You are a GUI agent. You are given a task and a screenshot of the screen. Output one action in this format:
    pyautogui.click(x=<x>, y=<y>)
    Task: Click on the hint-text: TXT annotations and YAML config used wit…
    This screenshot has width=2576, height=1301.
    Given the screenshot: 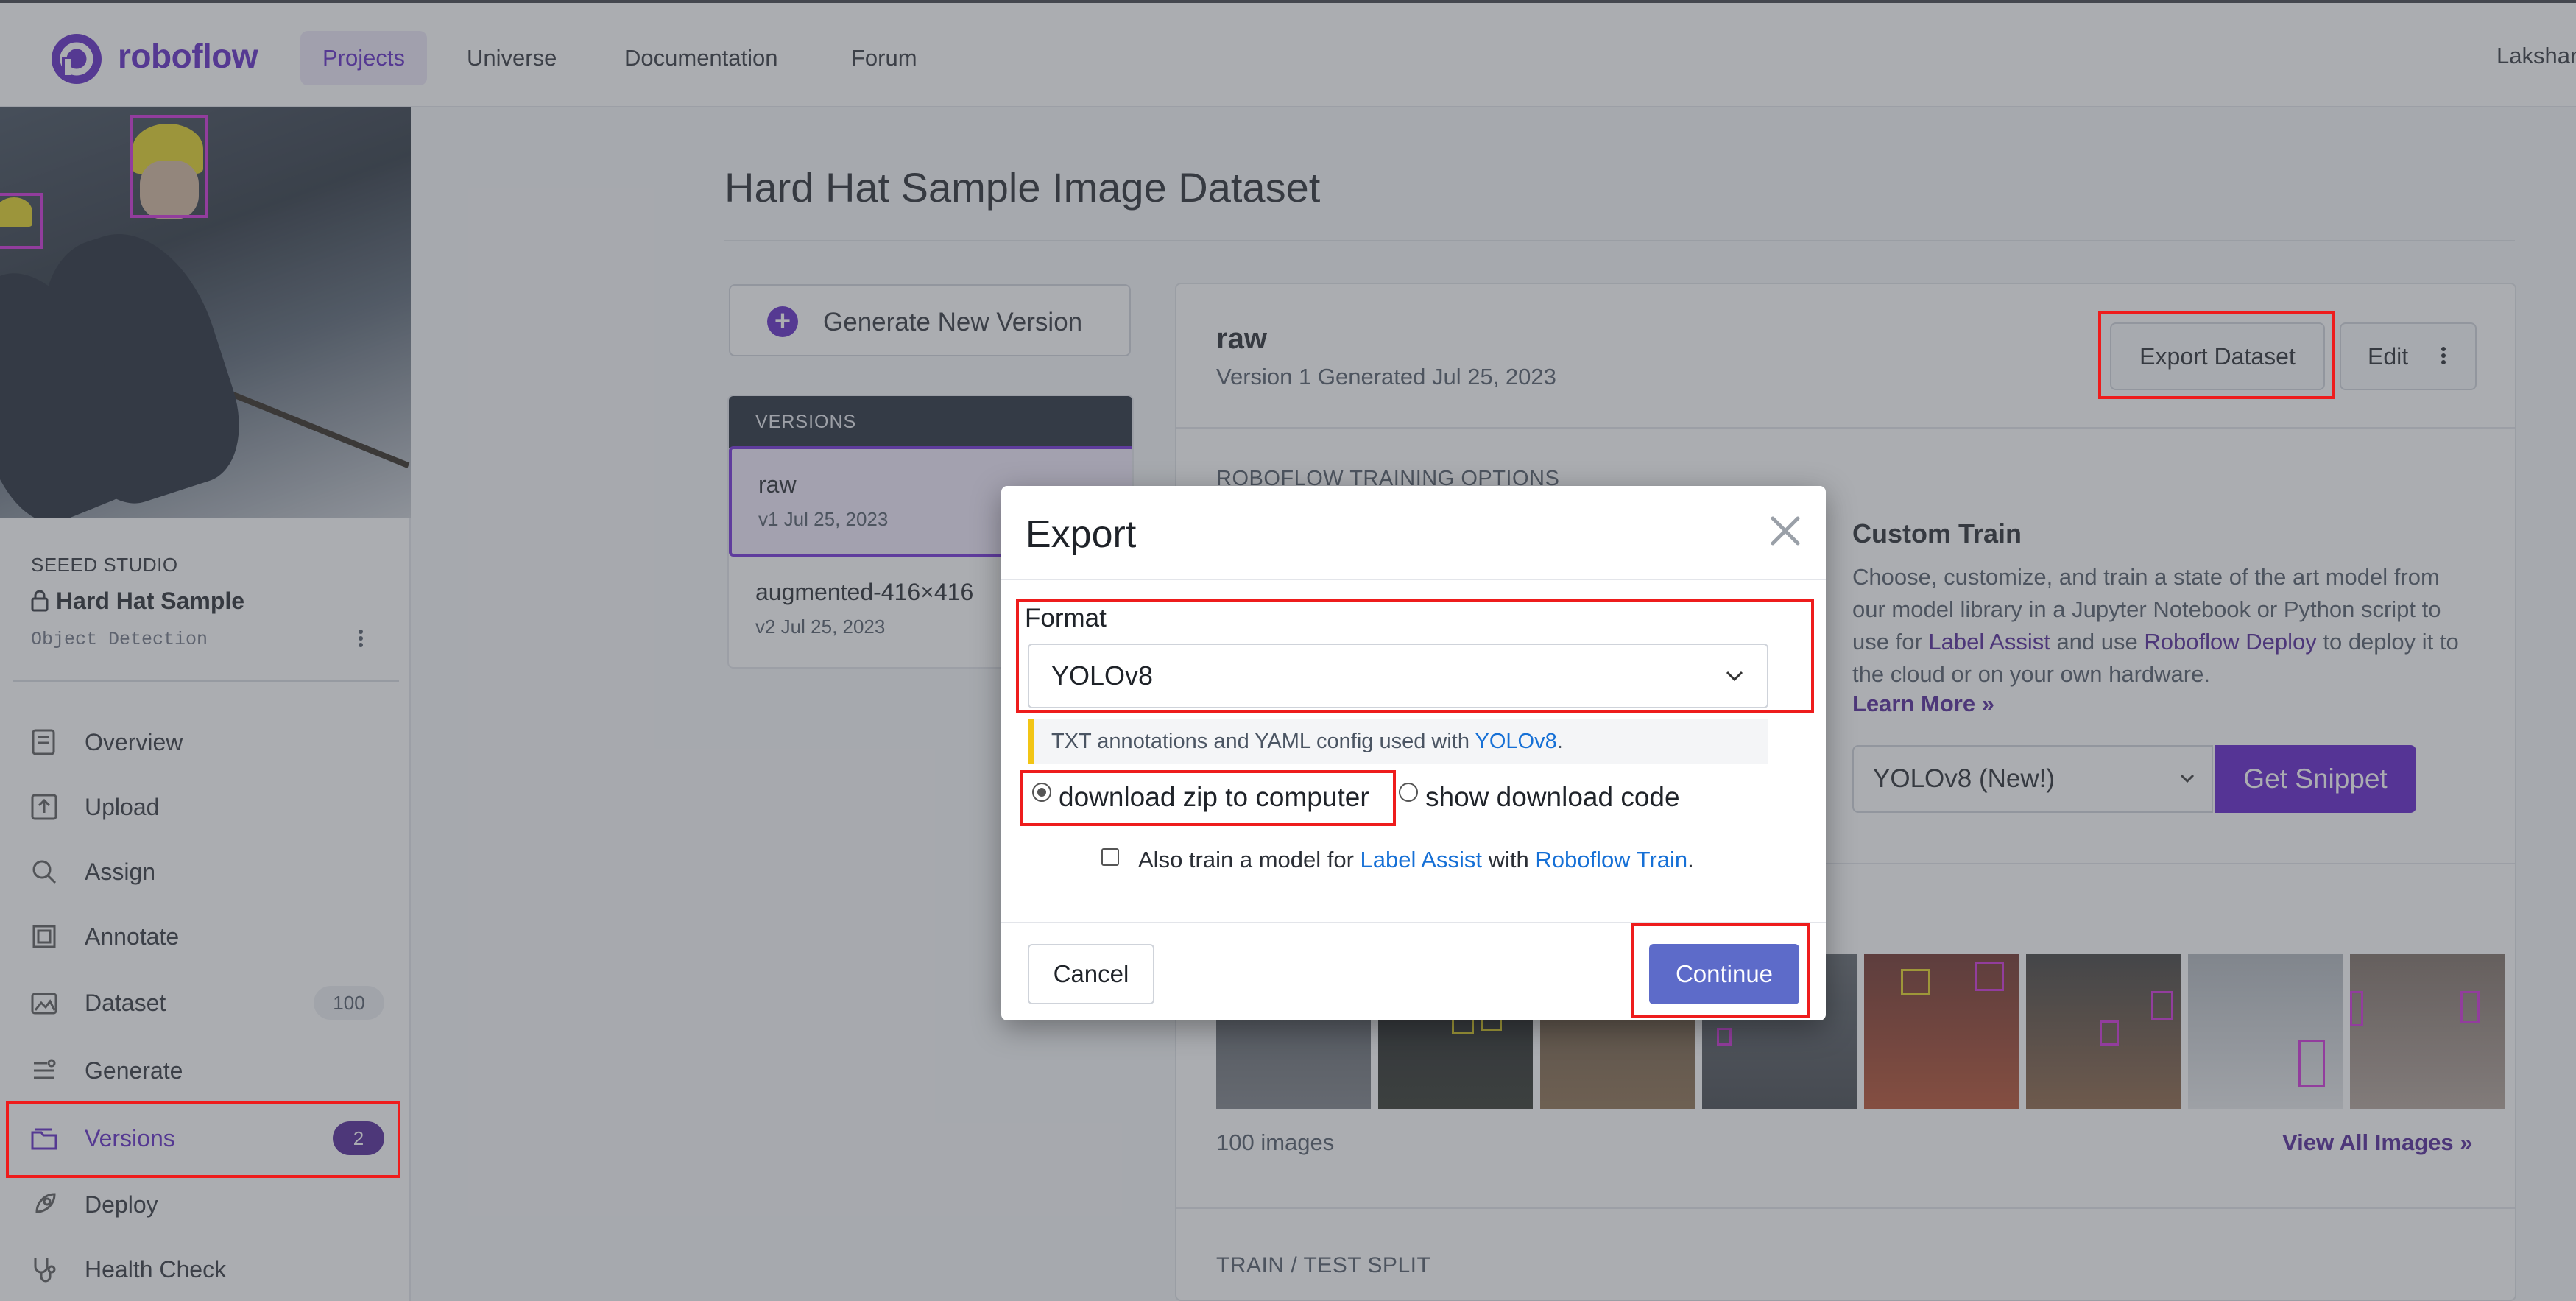 What is the action you would take?
    pyautogui.click(x=1263, y=741)
    